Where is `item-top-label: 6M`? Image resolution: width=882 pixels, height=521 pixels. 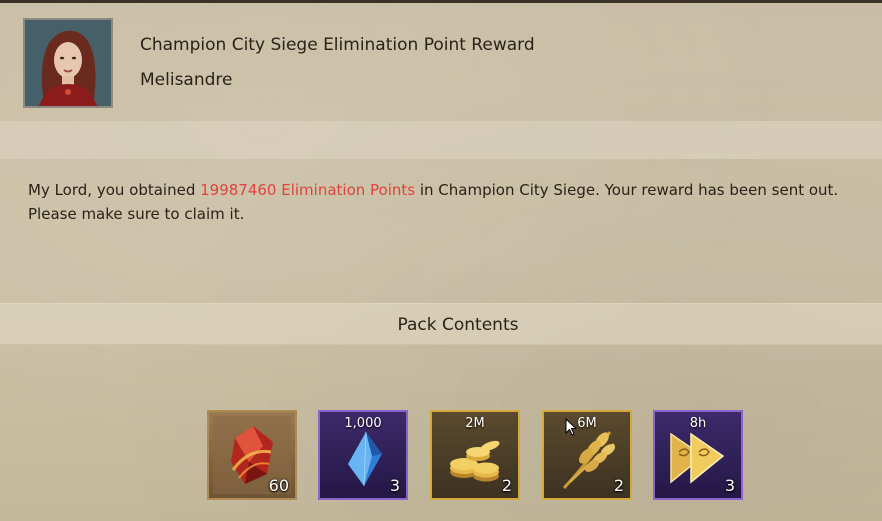 item-top-label: 6M is located at coordinates (587, 423).